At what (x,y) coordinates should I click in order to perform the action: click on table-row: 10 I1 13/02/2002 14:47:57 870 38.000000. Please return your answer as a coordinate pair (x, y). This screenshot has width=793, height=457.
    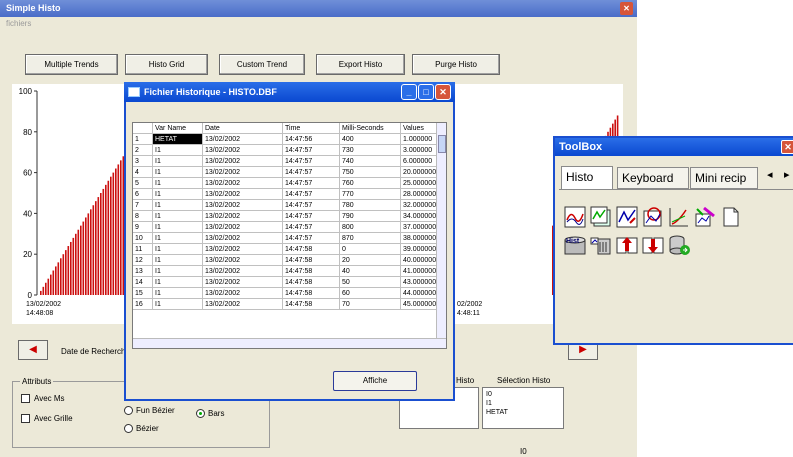
    Looking at the image, I should click on (288, 238).